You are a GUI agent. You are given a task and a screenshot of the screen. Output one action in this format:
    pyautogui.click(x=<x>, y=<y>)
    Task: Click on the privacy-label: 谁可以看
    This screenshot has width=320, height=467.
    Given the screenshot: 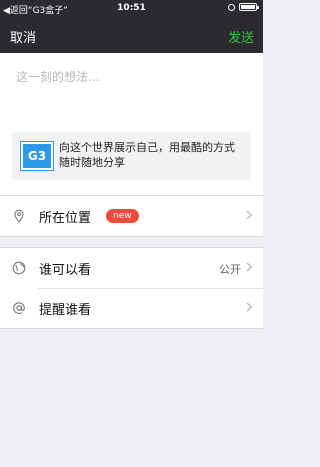 What is the action you would take?
    pyautogui.click(x=65, y=270)
    